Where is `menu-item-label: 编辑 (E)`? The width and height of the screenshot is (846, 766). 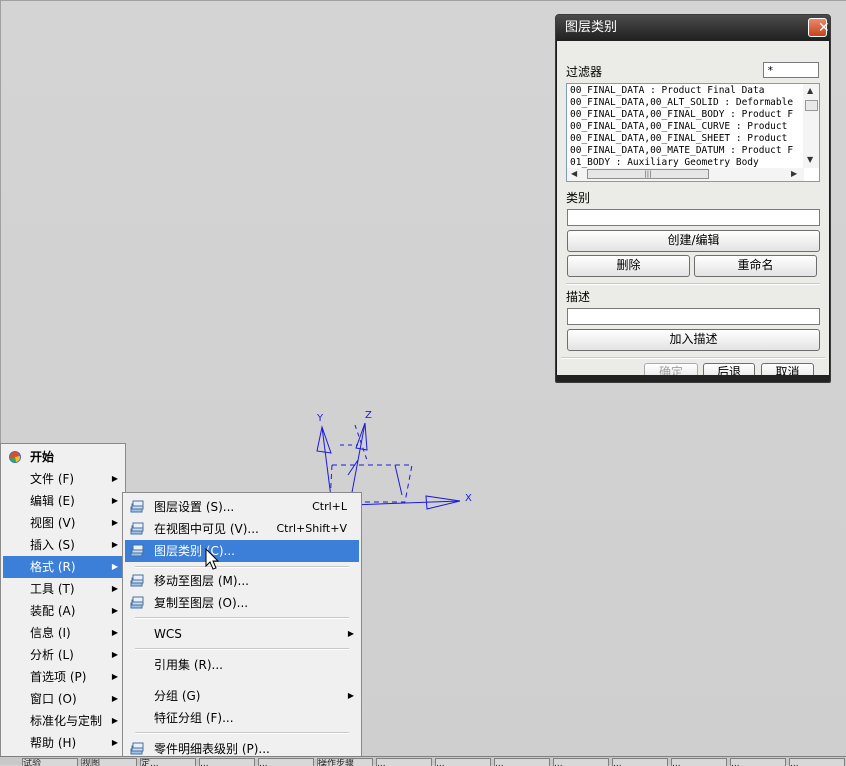 menu-item-label: 编辑 (E) is located at coordinates (52, 501).